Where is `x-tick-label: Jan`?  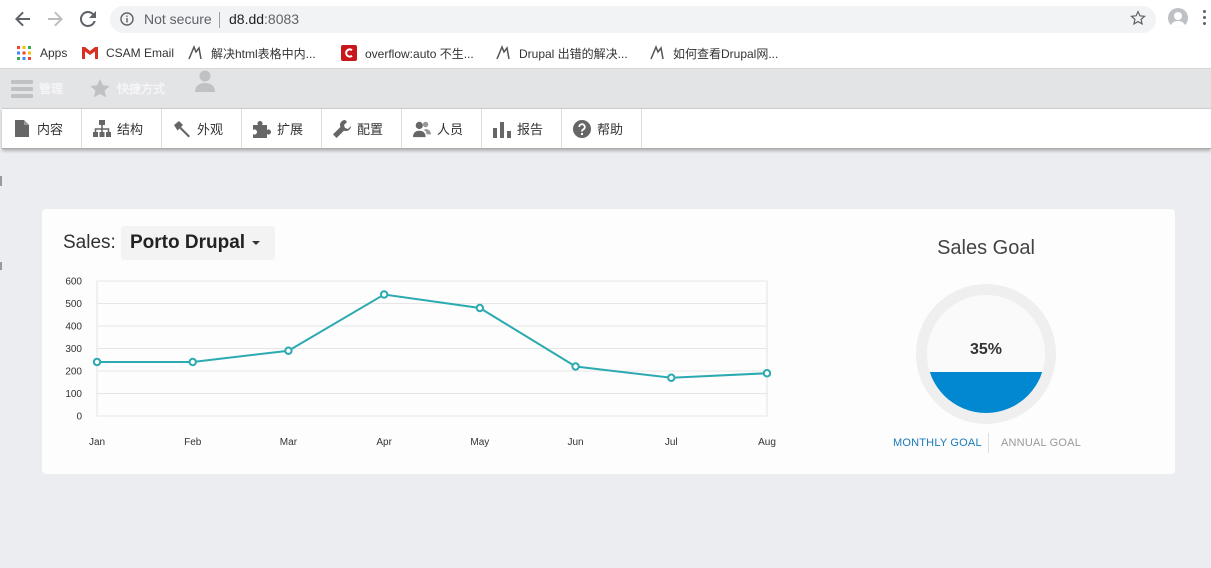
x-tick-label: Jan is located at coordinates (97, 442).